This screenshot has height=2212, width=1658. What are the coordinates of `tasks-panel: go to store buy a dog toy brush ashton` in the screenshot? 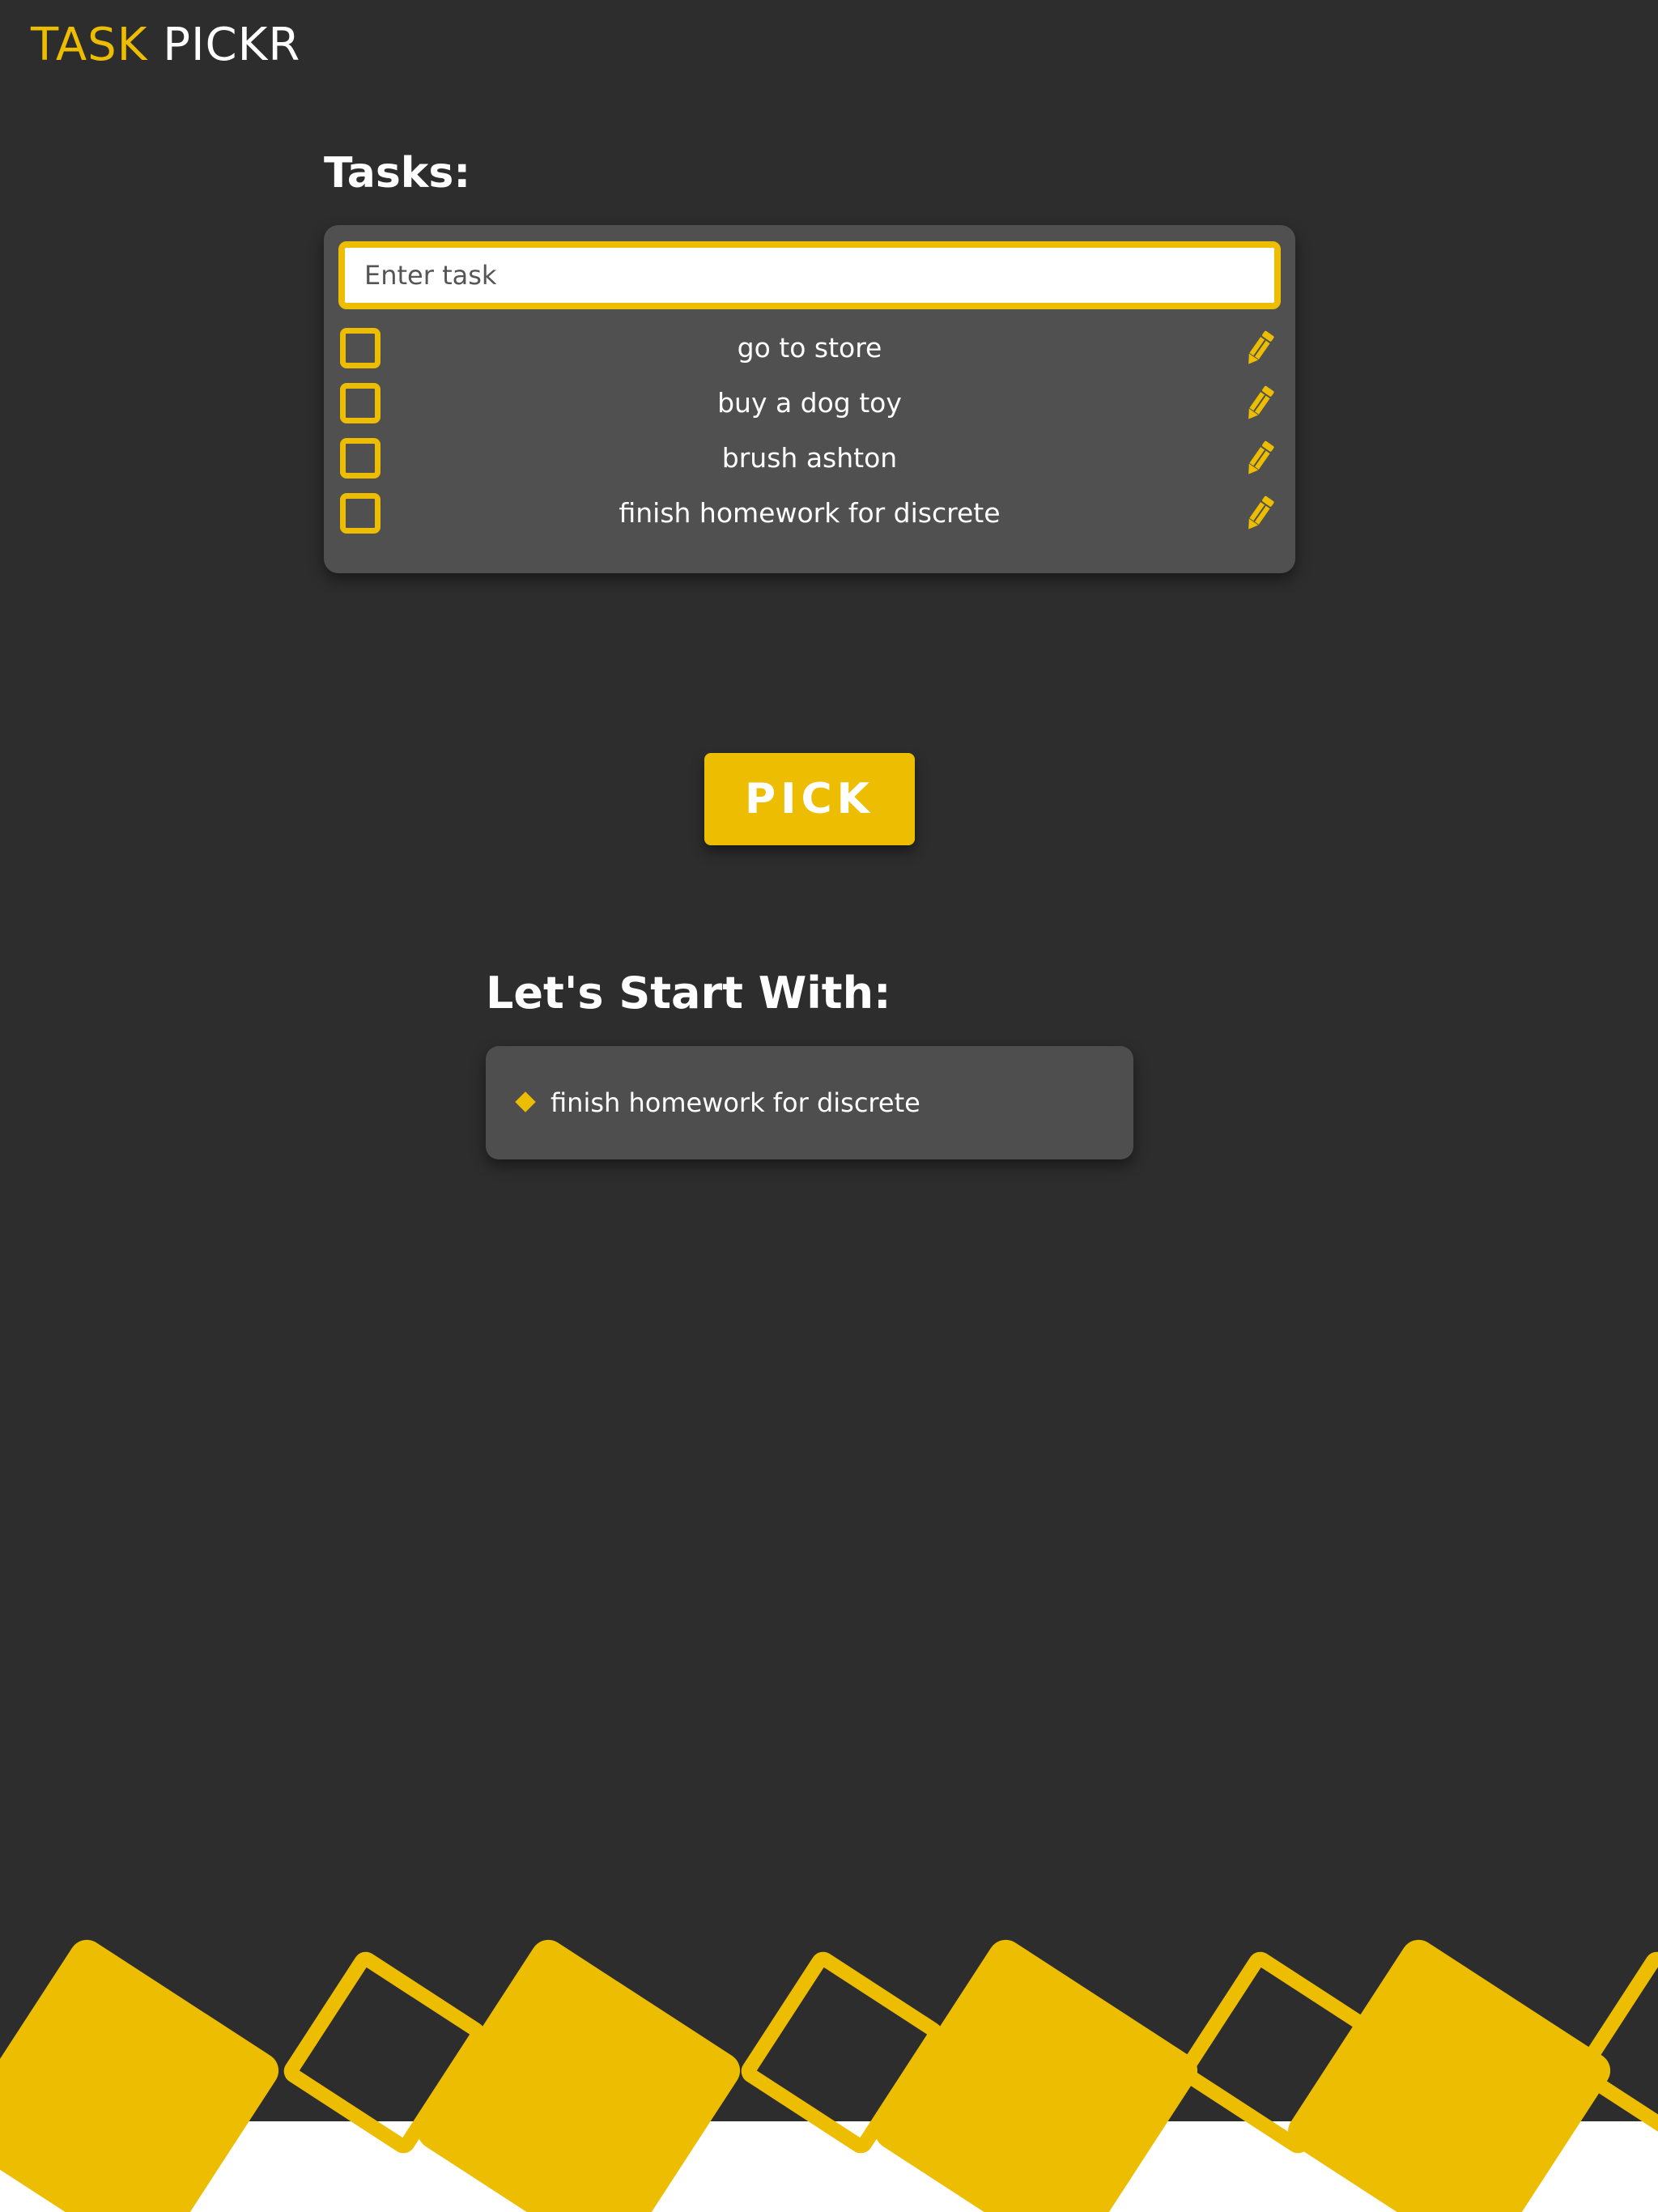 It's located at (809, 399).